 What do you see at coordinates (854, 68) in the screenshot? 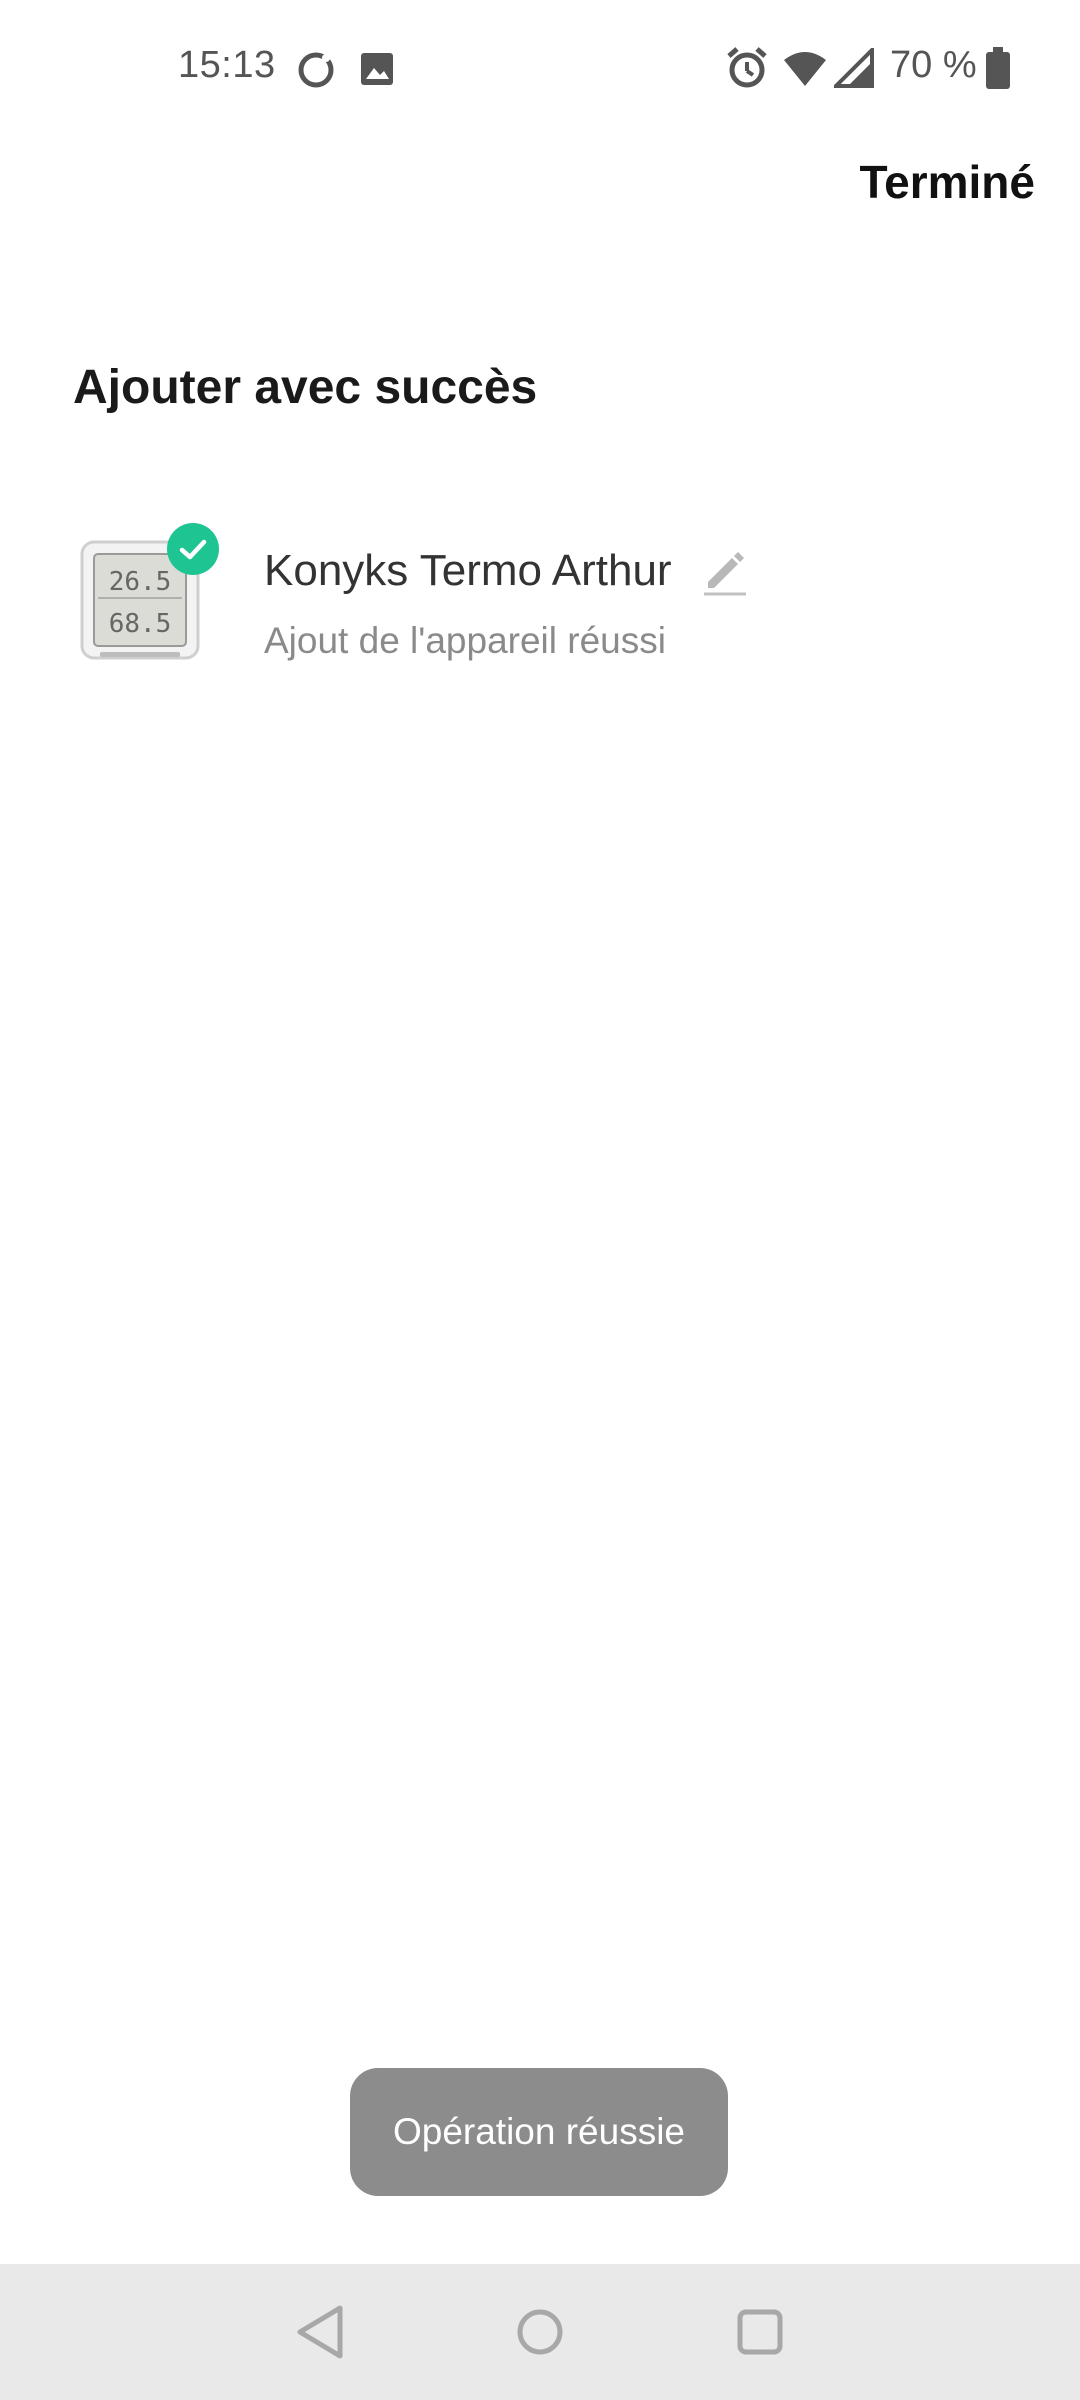
I see `cell-signal-icon` at bounding box center [854, 68].